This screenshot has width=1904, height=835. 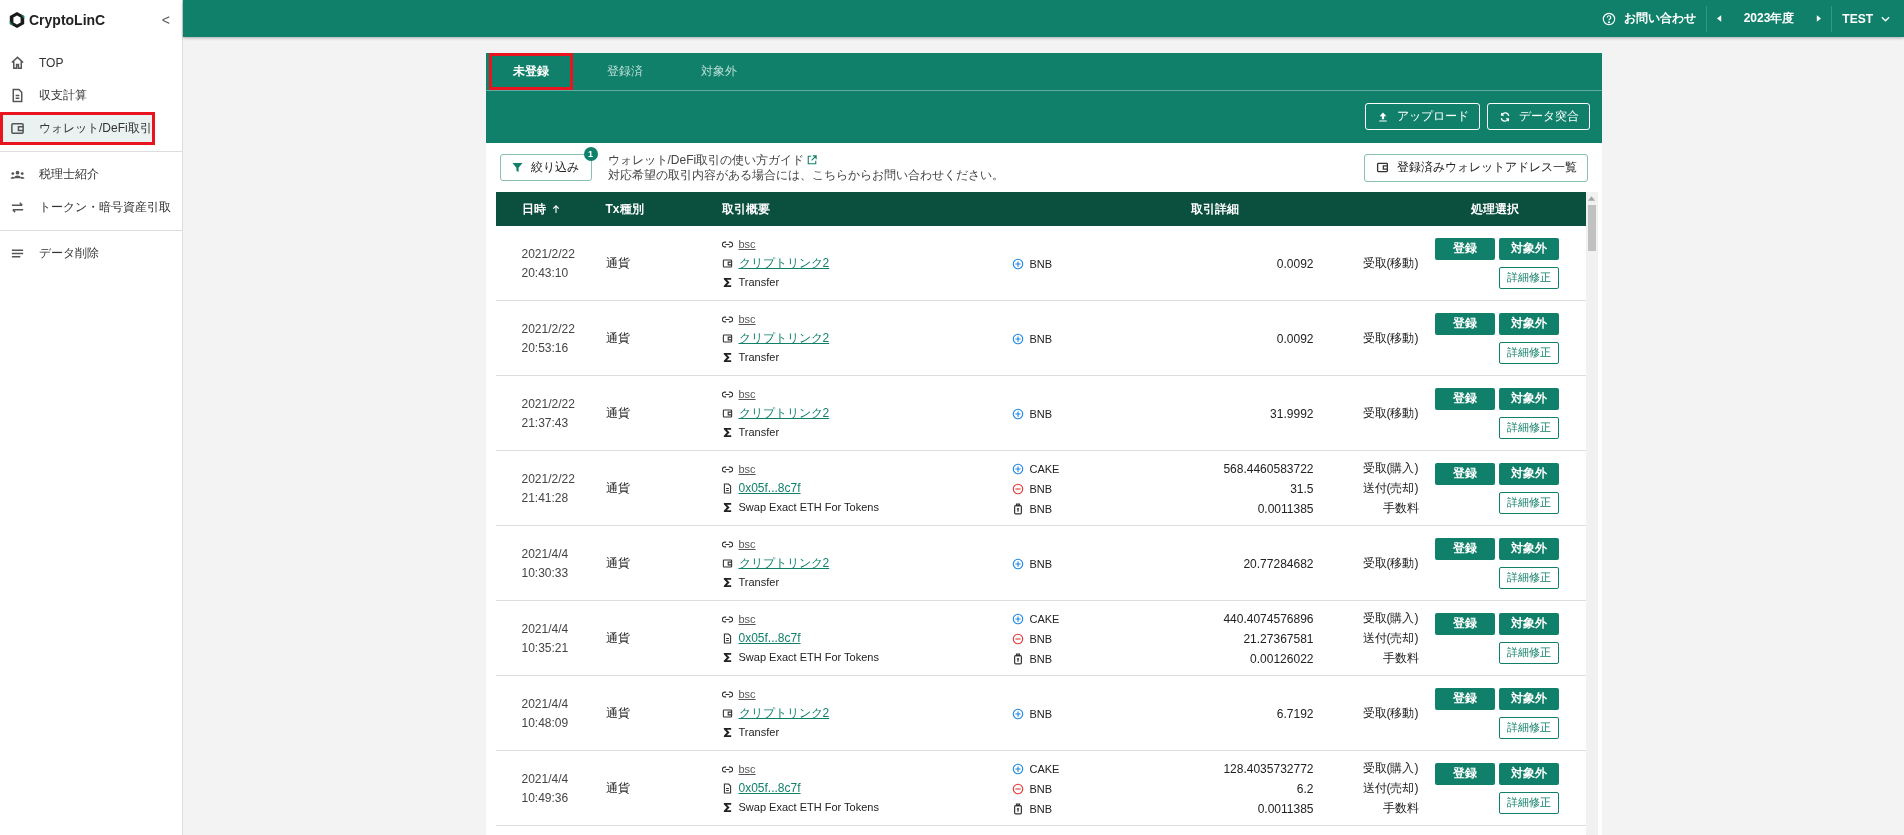 What do you see at coordinates (1382, 116) in the screenshot?
I see `upload-icon` at bounding box center [1382, 116].